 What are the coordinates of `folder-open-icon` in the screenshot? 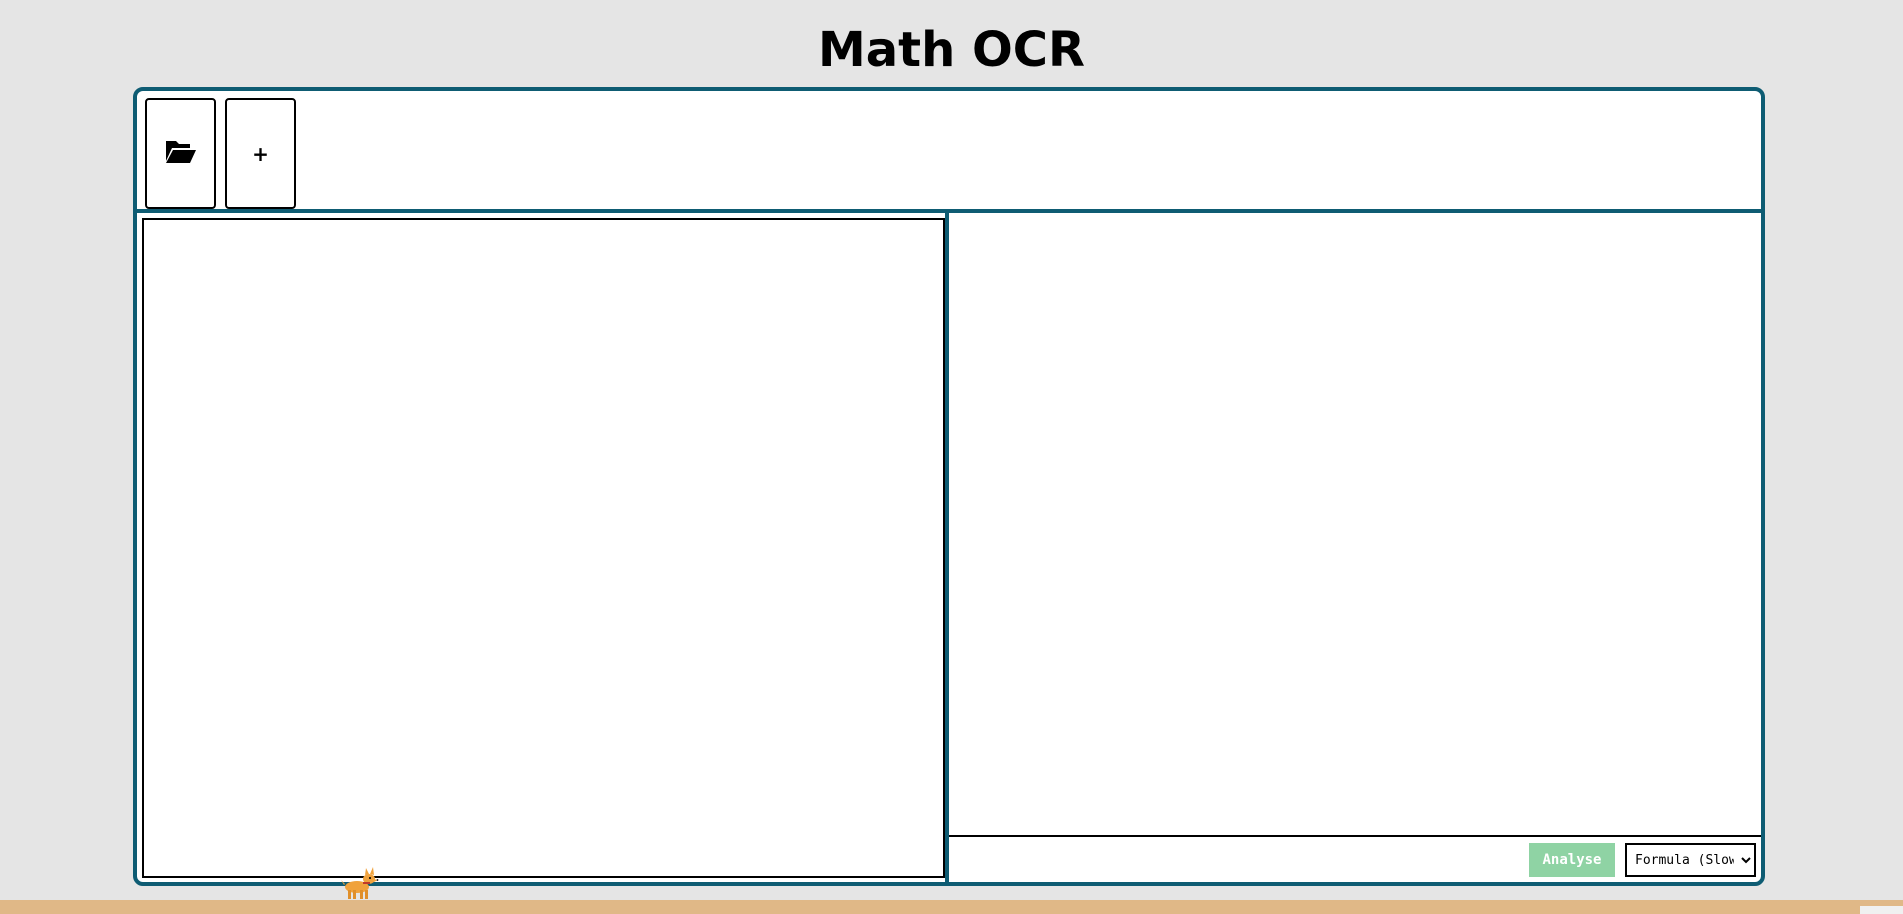 It's located at (181, 154).